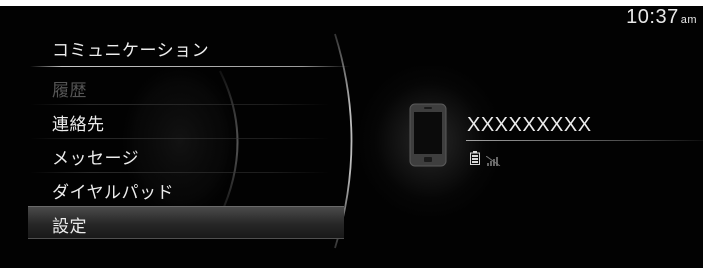  I want to click on clock-ampm: am, so click(688, 20).